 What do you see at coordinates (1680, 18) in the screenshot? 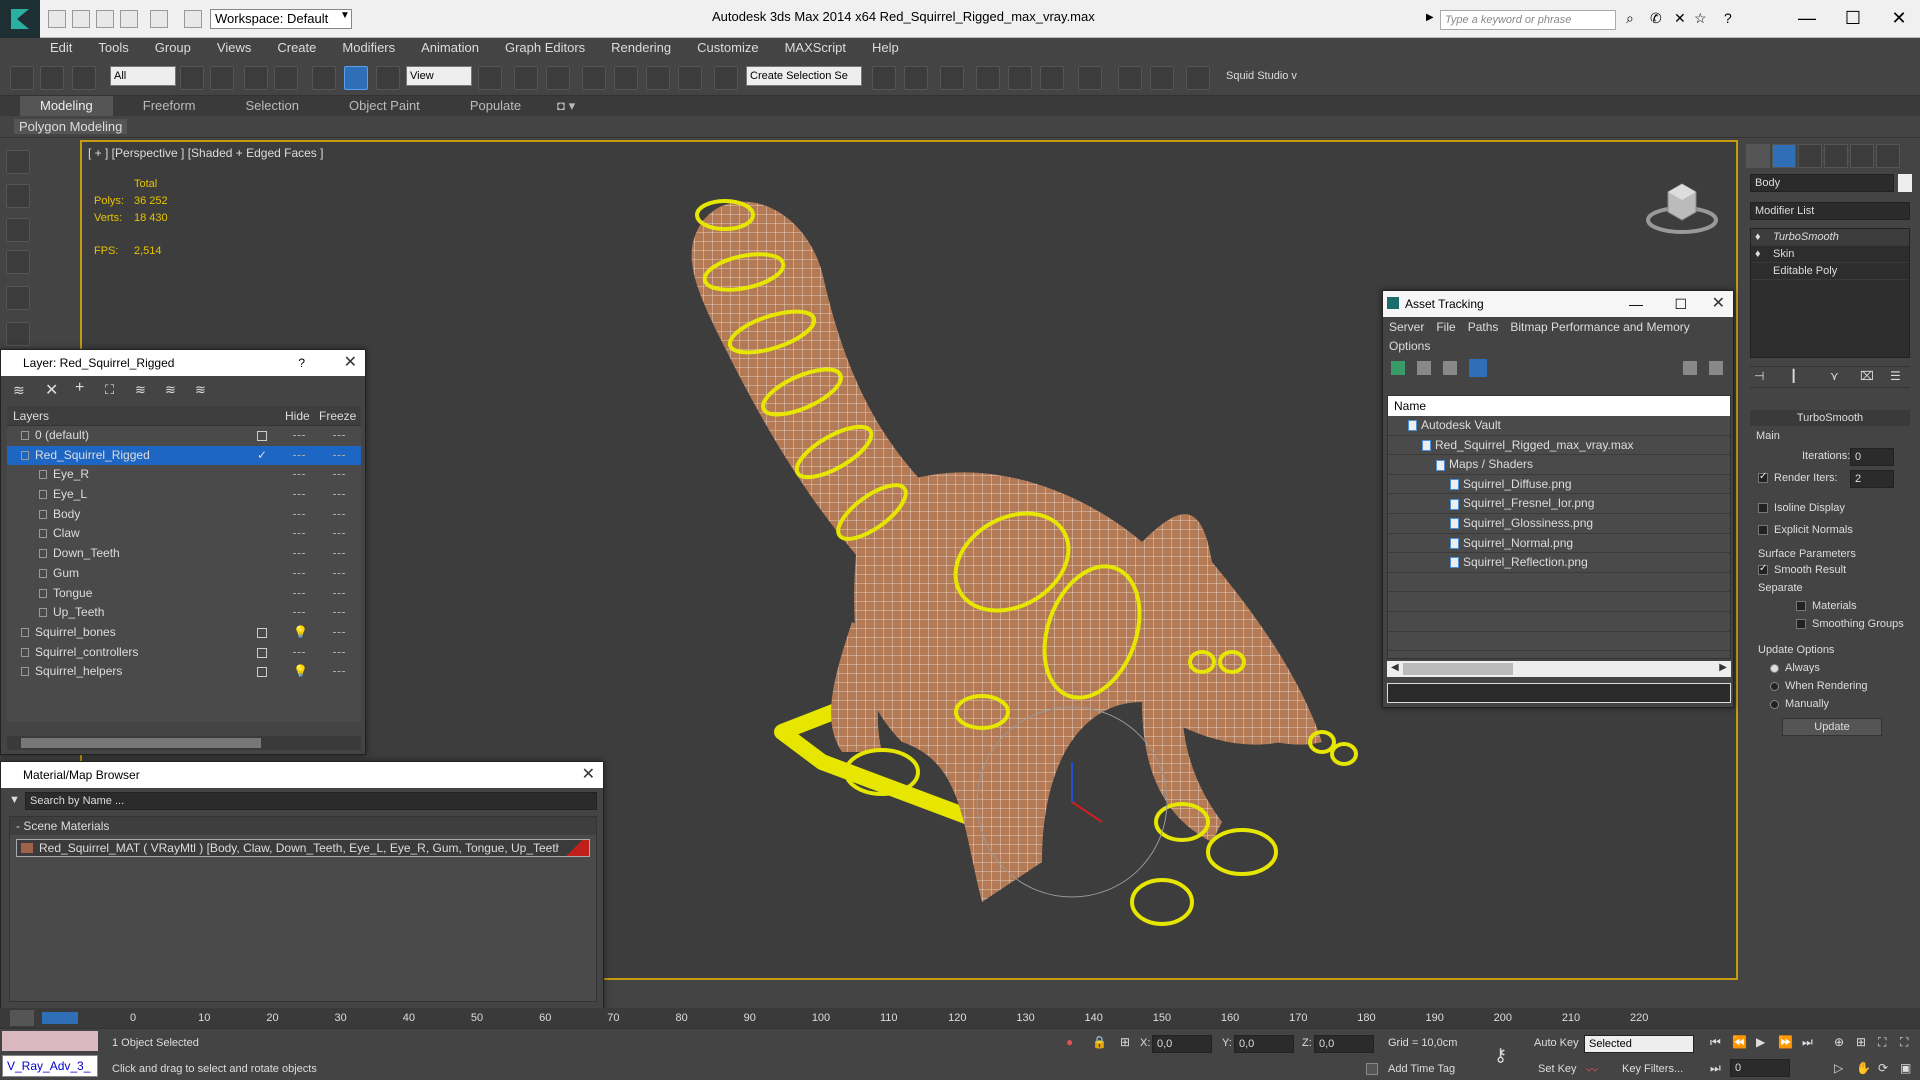
I see `exchange-icon: ✕` at bounding box center [1680, 18].